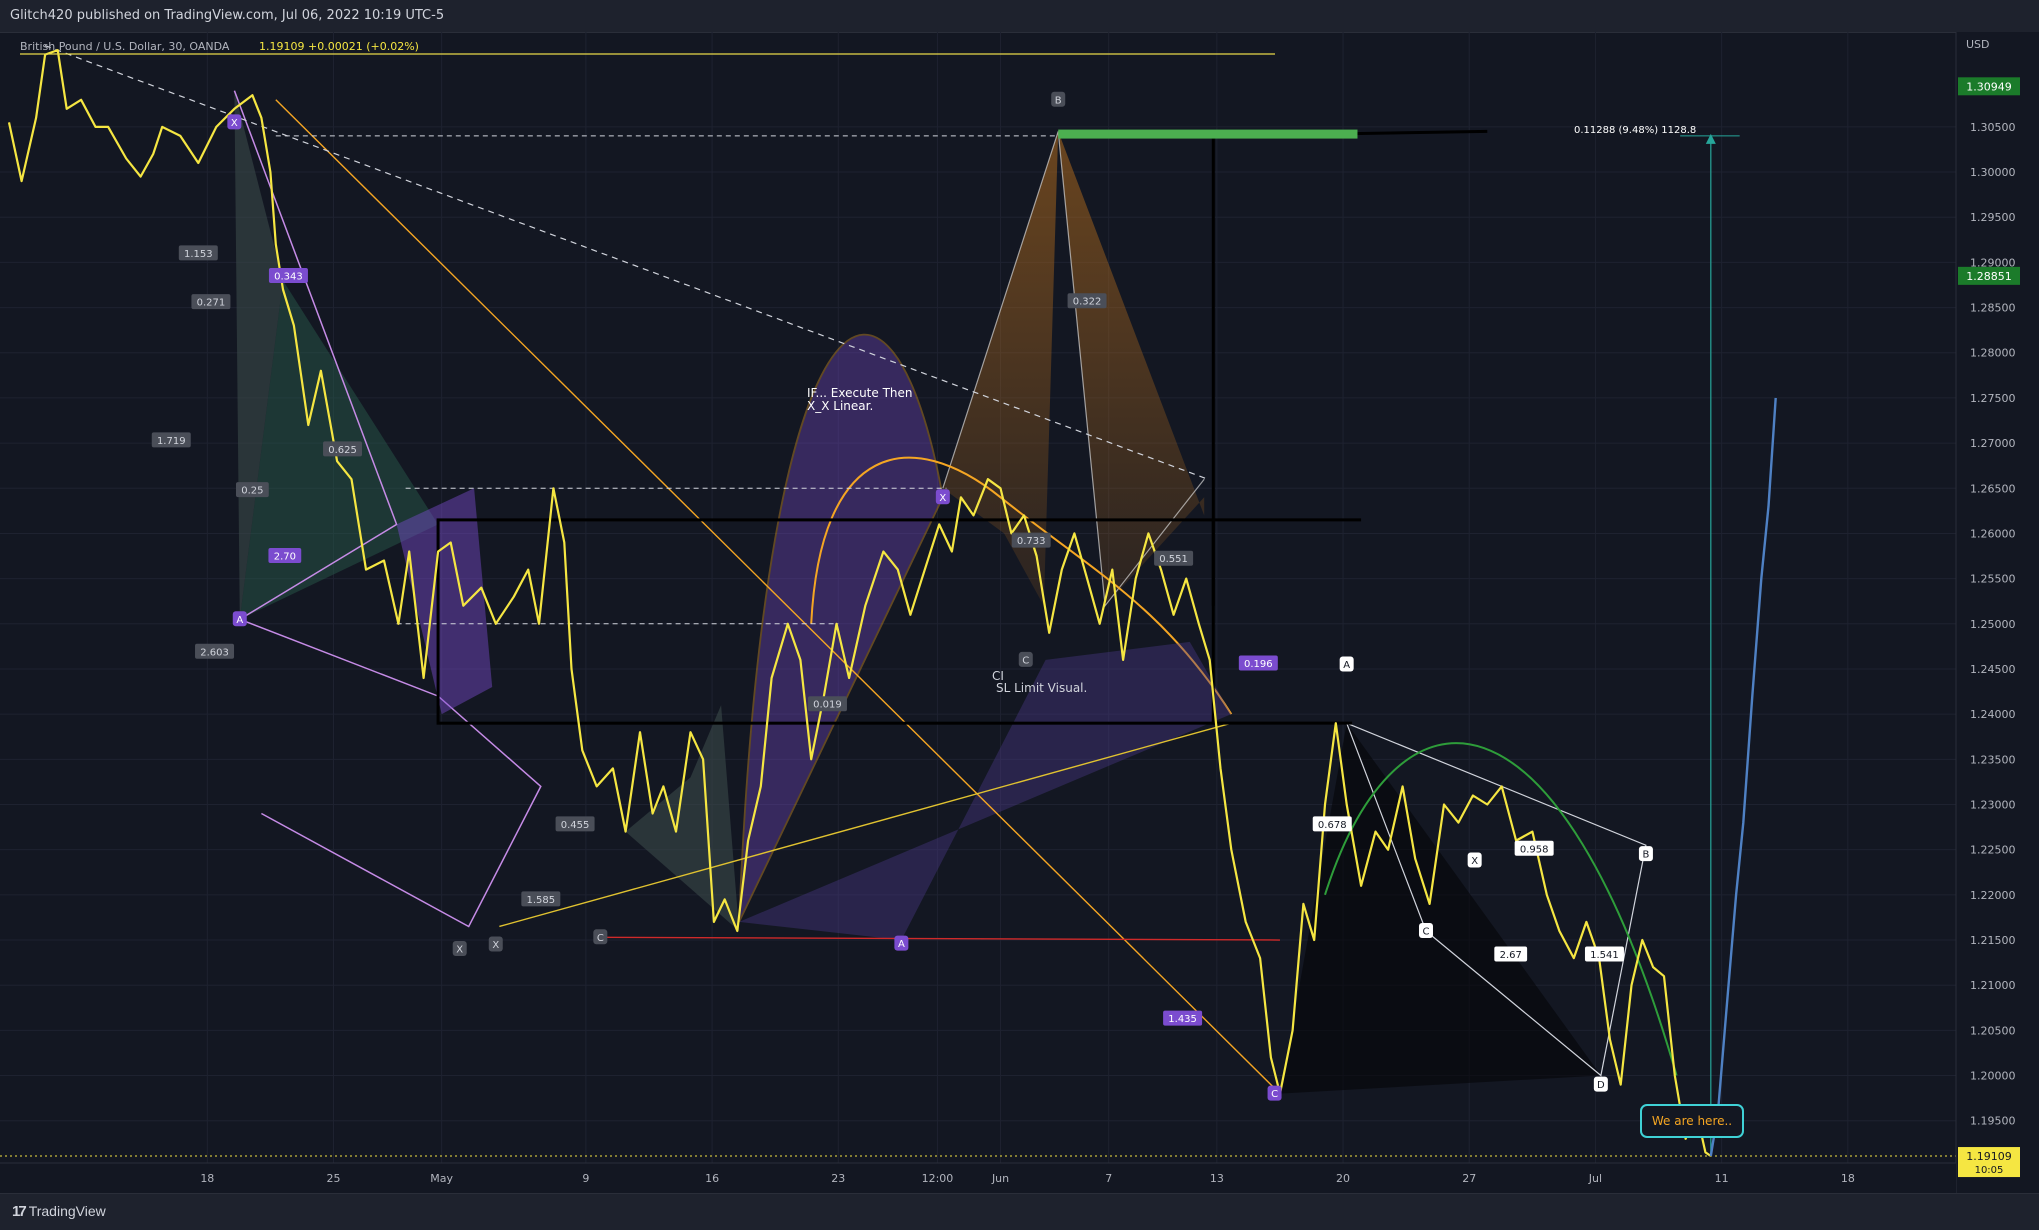 The image size is (2039, 1230). What do you see at coordinates (1993, 353) in the screenshot?
I see `price-tick-5: 1.28000` at bounding box center [1993, 353].